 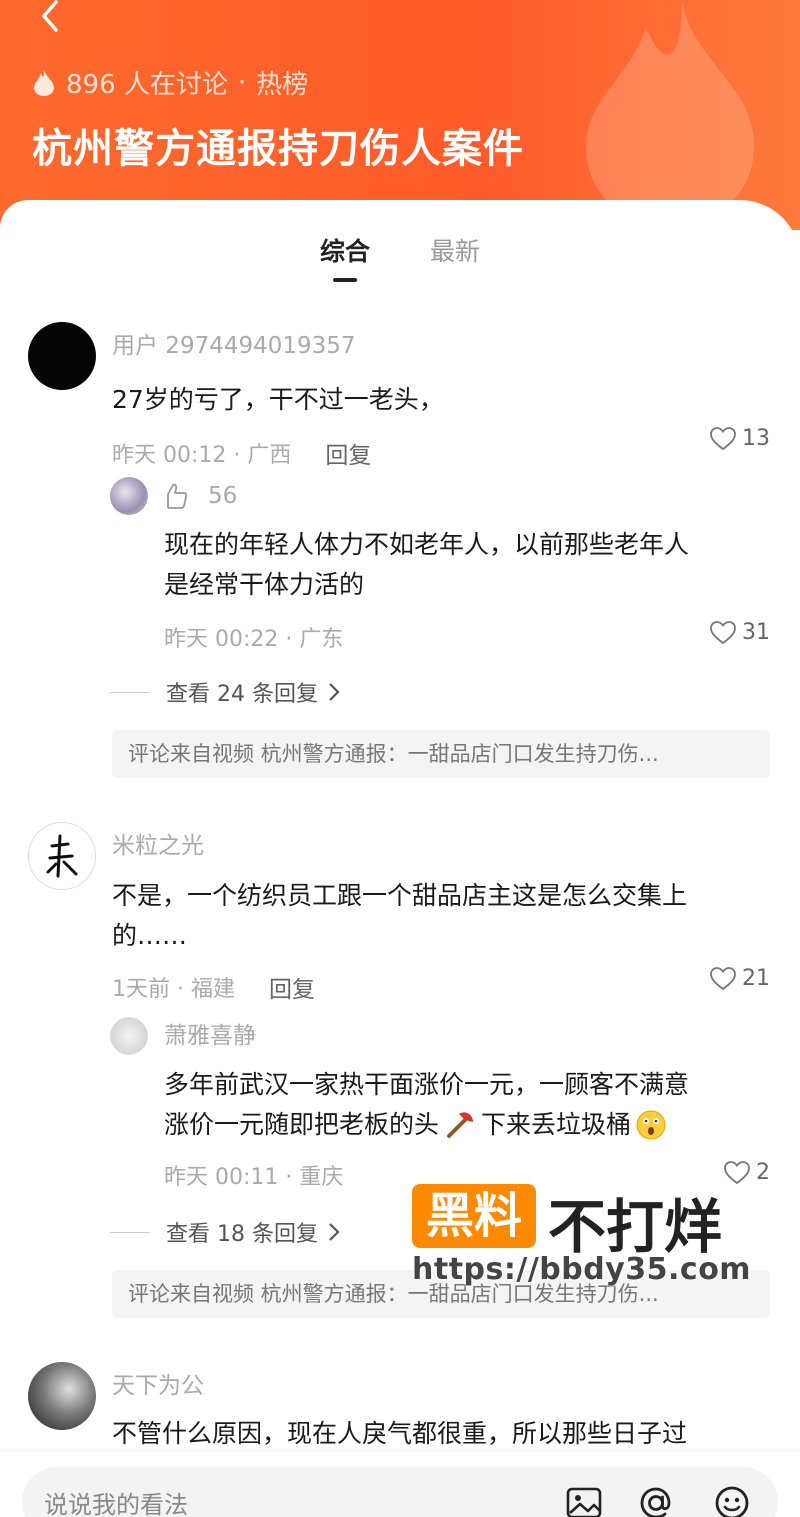 What do you see at coordinates (254, 639) in the screenshot?
I see `time-location: 昨天 00:22 · 广东` at bounding box center [254, 639].